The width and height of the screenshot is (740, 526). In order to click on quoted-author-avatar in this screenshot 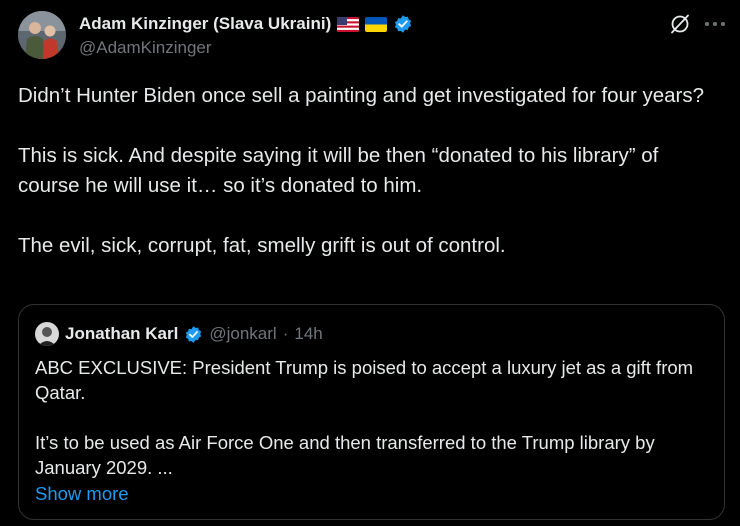, I will do `click(47, 334)`.